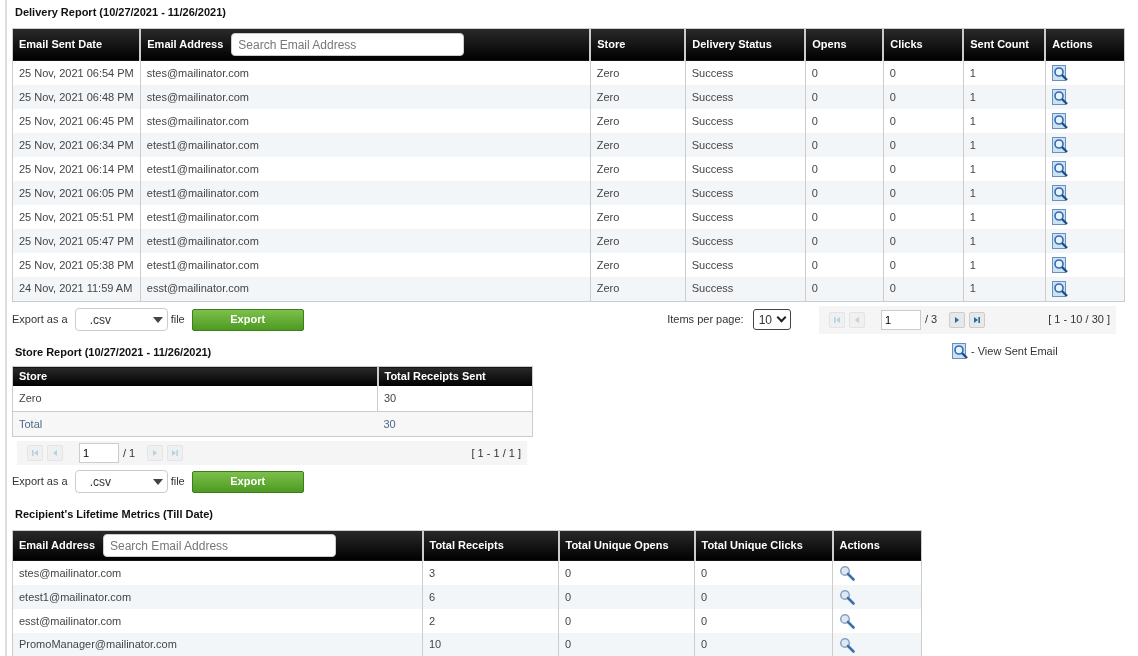 The height and width of the screenshot is (656, 1138). Describe the element at coordinates (455, 376) in the screenshot. I see `column-header: Total Receipts Sent` at that location.